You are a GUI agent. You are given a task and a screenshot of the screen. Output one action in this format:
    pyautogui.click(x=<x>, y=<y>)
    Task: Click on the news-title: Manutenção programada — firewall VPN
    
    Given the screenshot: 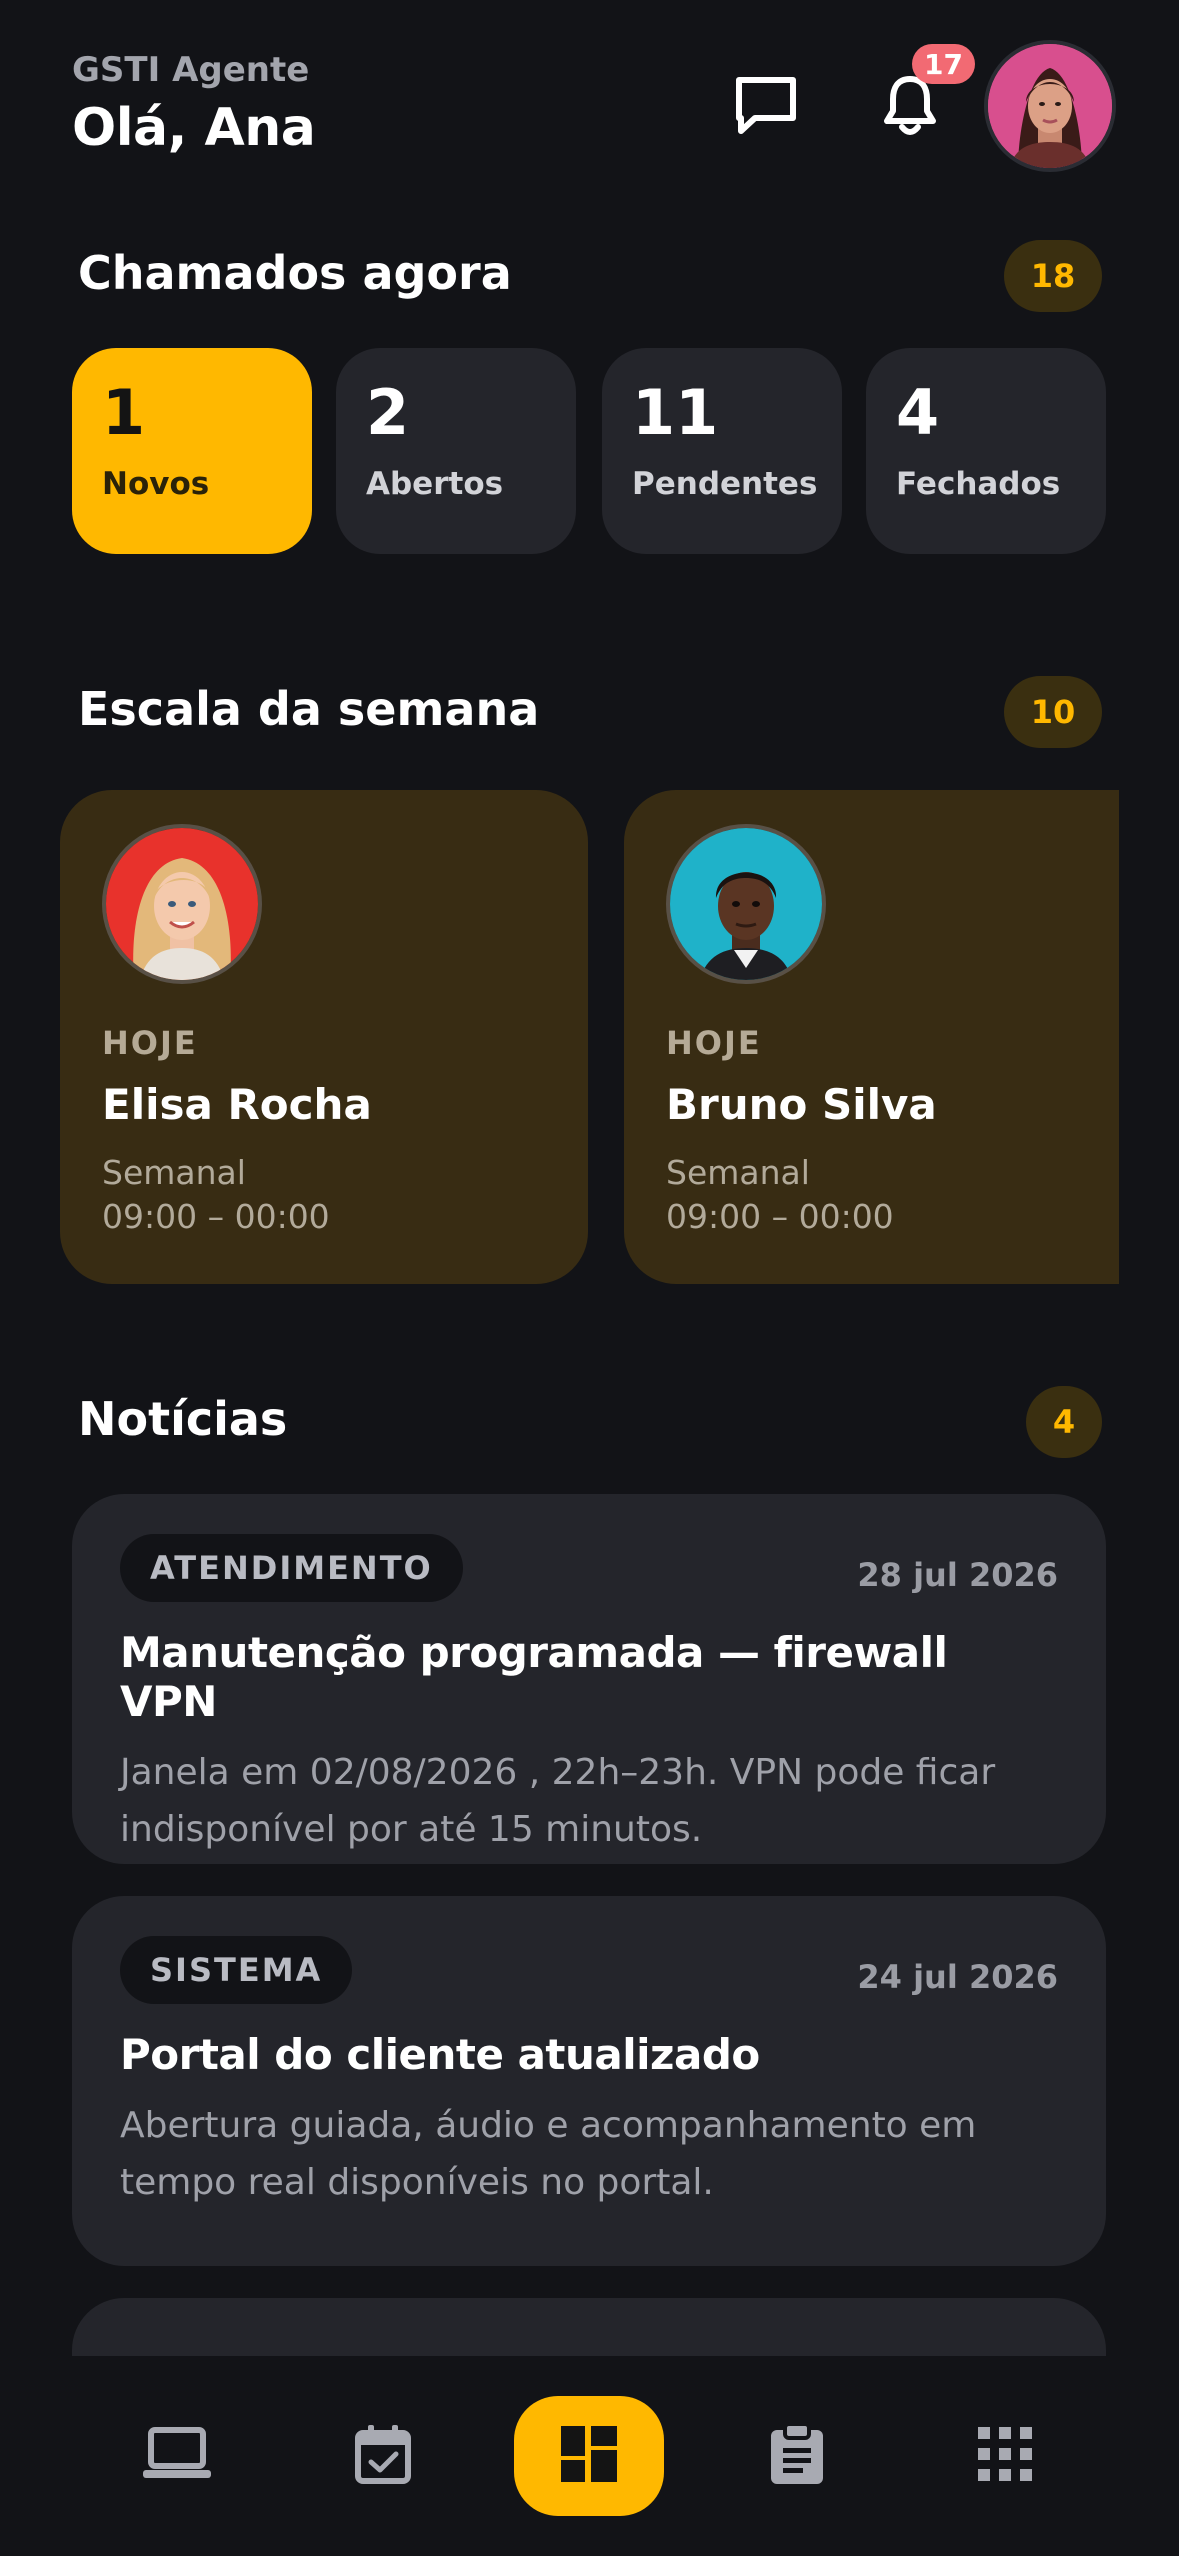 What is the action you would take?
    pyautogui.click(x=534, y=1677)
    